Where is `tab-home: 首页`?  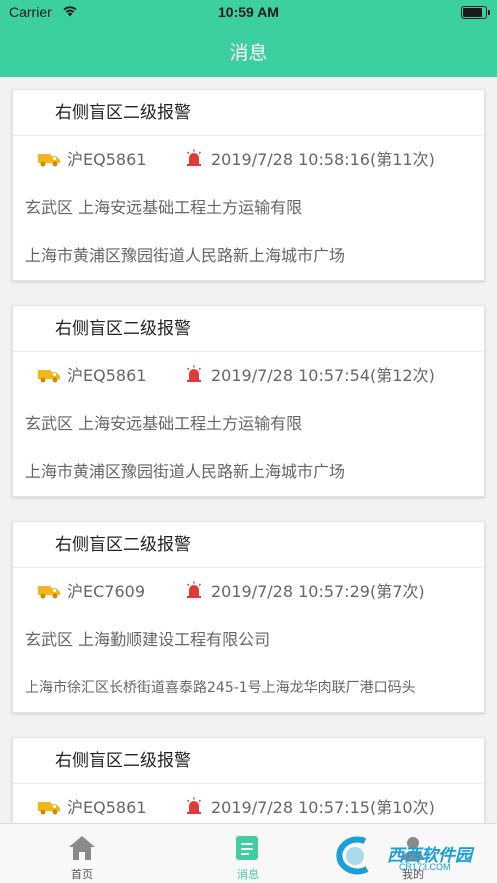
tab-home: 首页 is located at coordinates (82, 853).